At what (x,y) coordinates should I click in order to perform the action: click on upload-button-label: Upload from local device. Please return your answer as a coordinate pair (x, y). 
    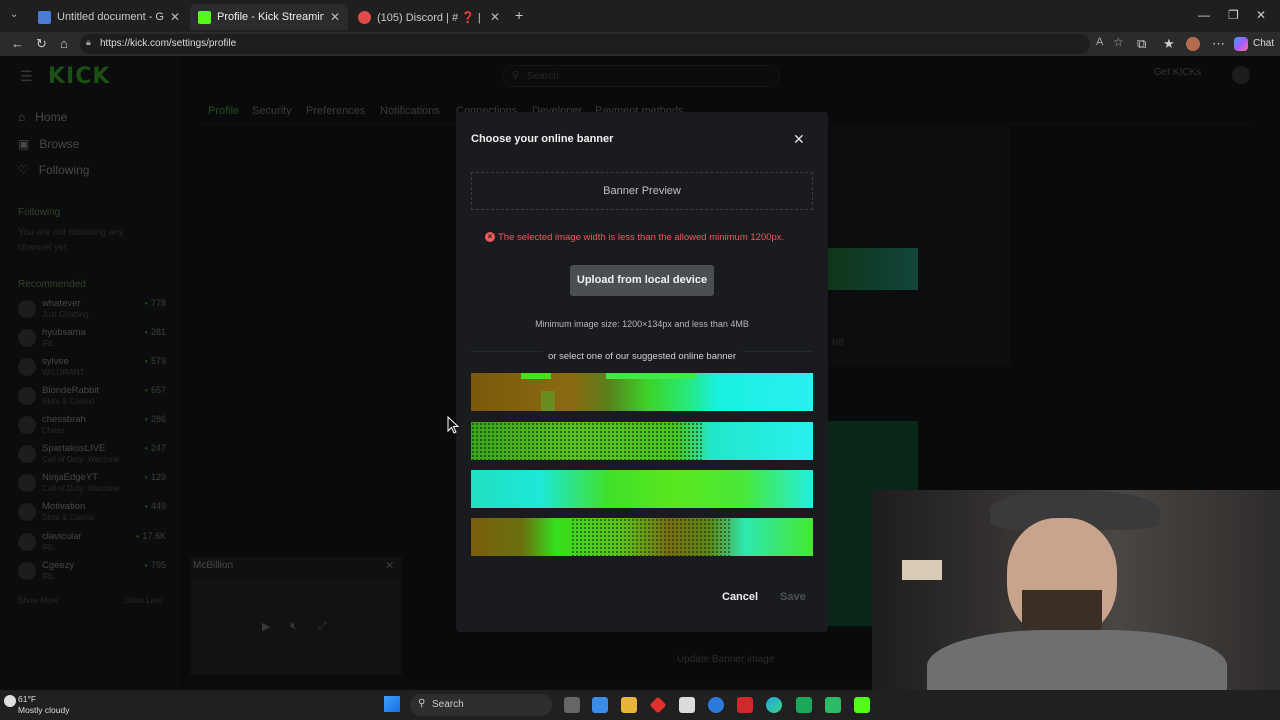
    Looking at the image, I should click on (642, 280).